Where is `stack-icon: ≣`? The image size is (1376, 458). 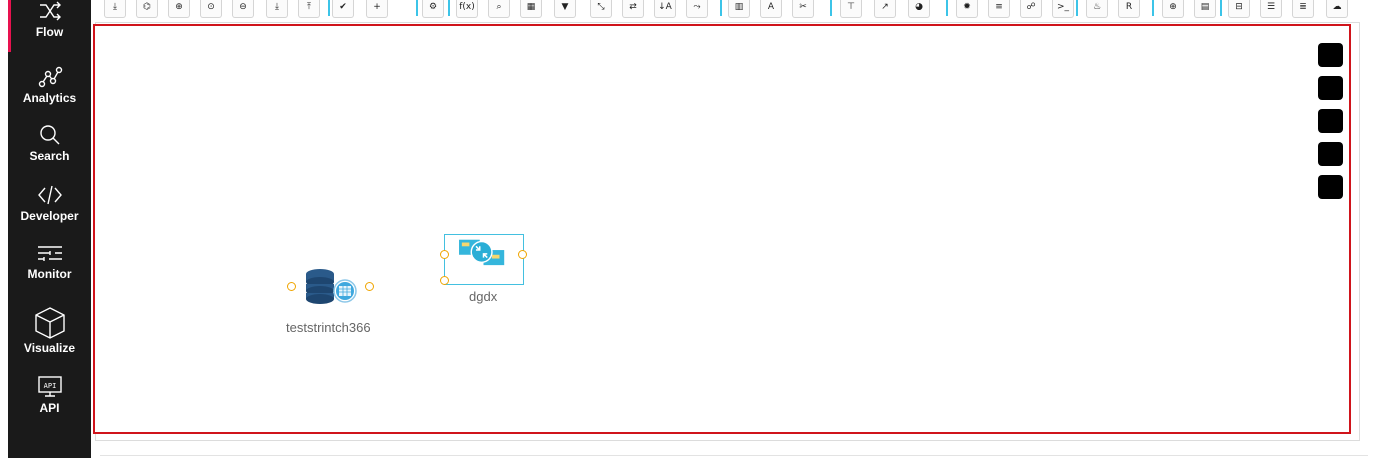 stack-icon: ≣ is located at coordinates (1303, 9).